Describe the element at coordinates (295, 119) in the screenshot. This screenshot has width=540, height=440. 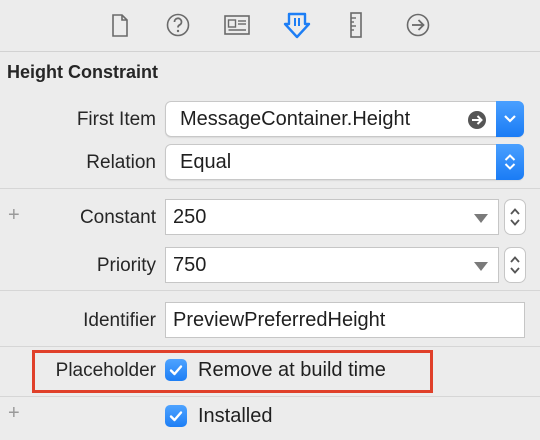
I see `first-item-value: MessageContainer.Height` at that location.